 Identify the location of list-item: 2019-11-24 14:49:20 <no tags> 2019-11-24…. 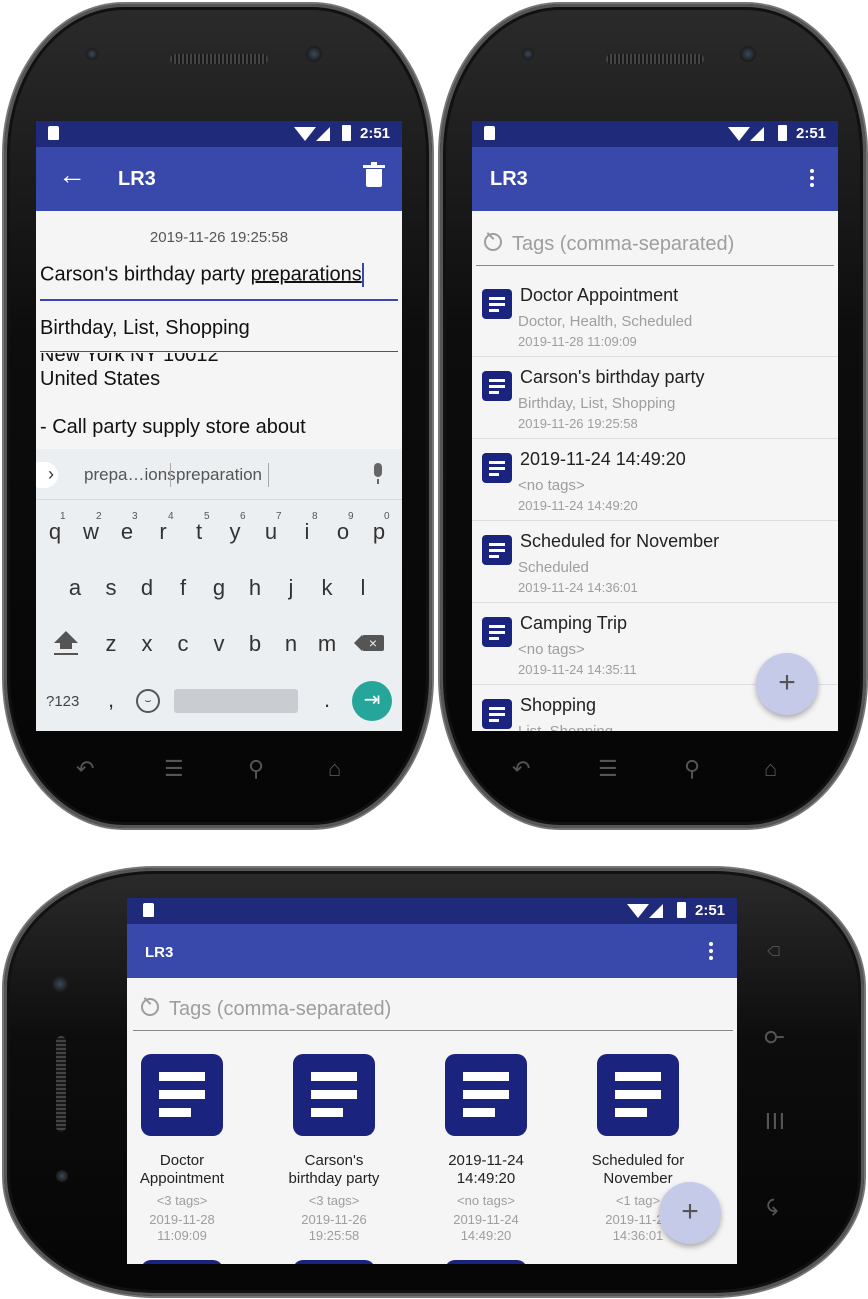
(655, 480).